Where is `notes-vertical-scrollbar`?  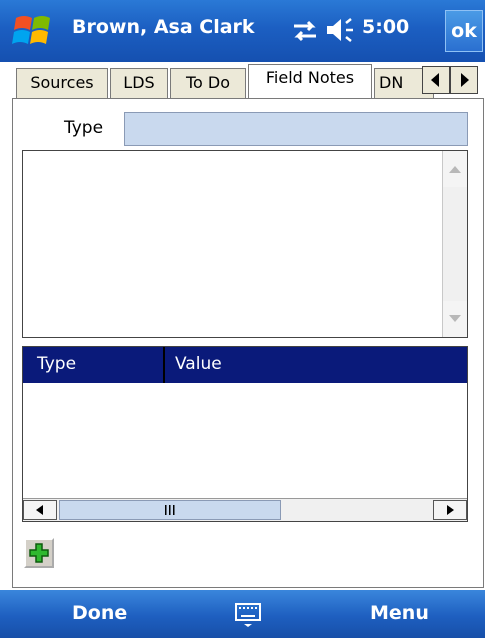
notes-vertical-scrollbar is located at coordinates (454, 244).